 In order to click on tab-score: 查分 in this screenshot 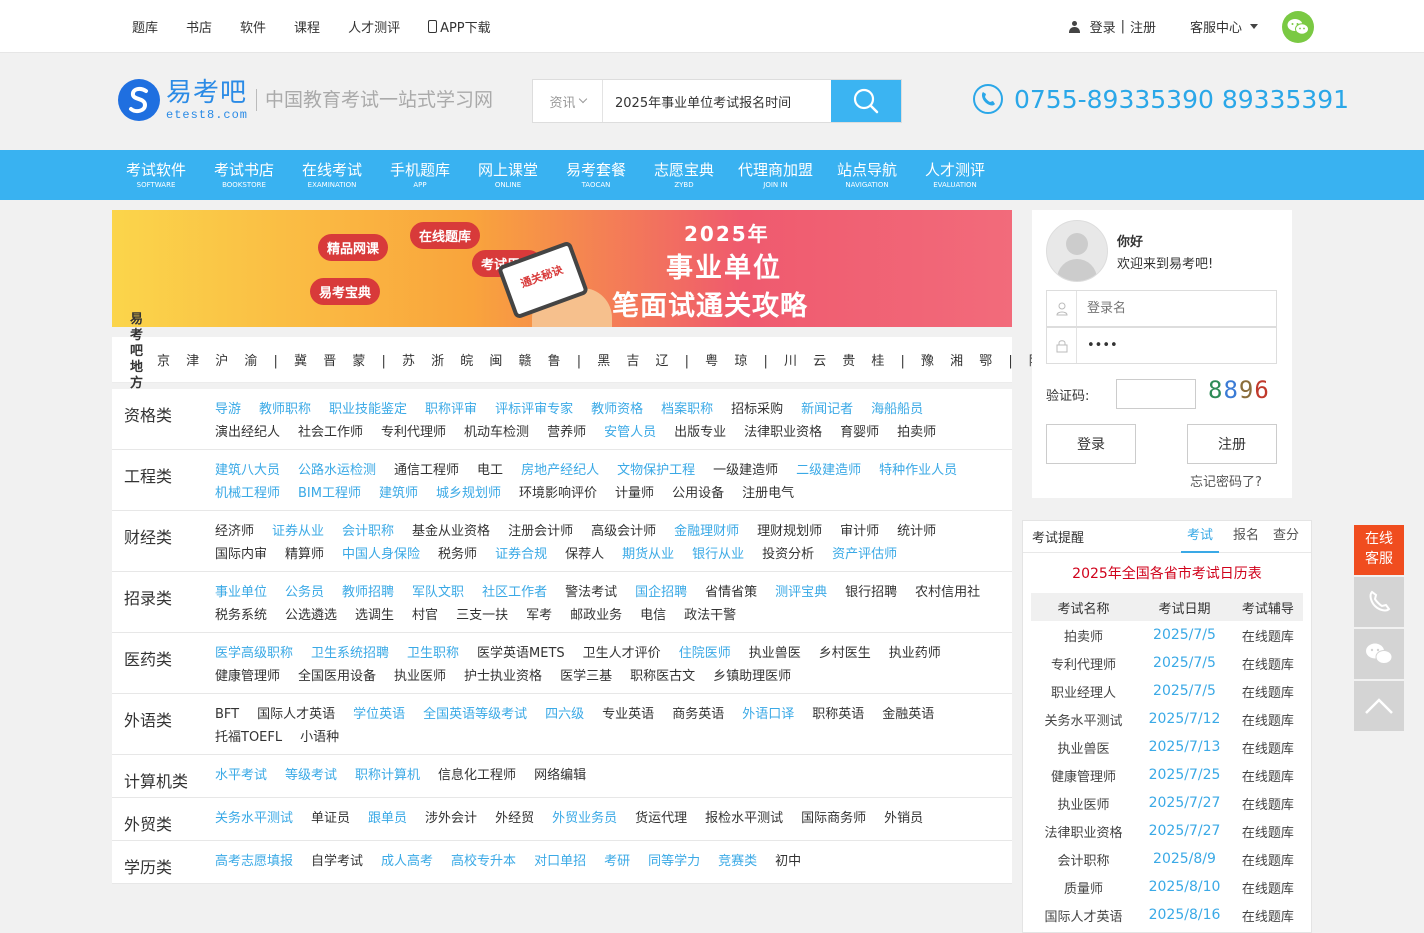, I will do `click(1286, 537)`.